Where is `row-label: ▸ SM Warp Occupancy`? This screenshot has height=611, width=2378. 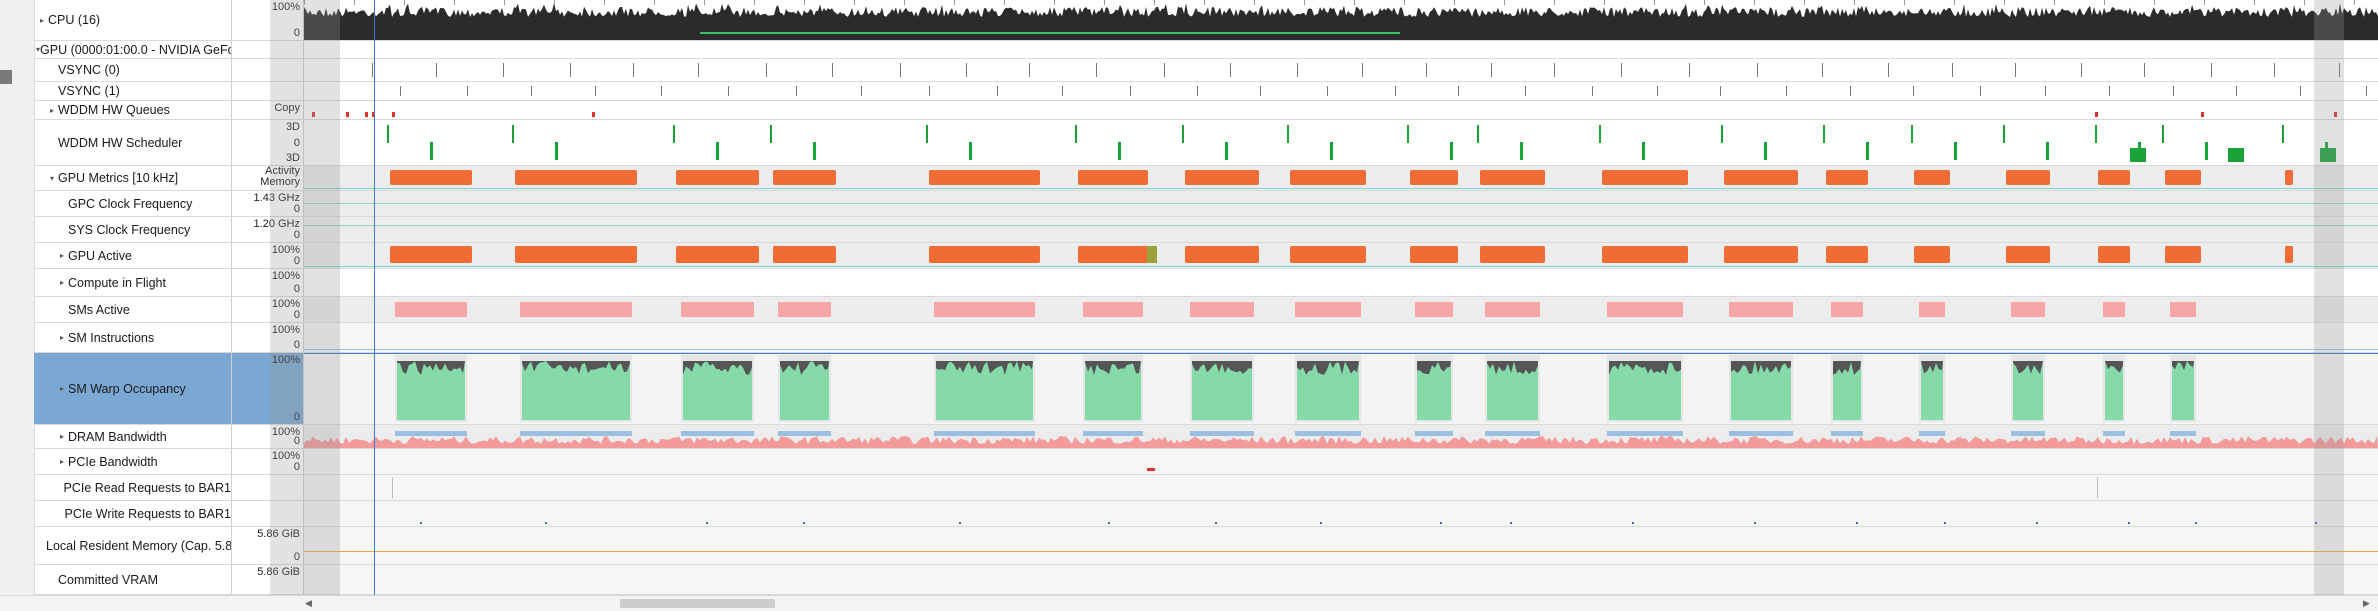 row-label: ▸ SM Warp Occupancy is located at coordinates (133, 388).